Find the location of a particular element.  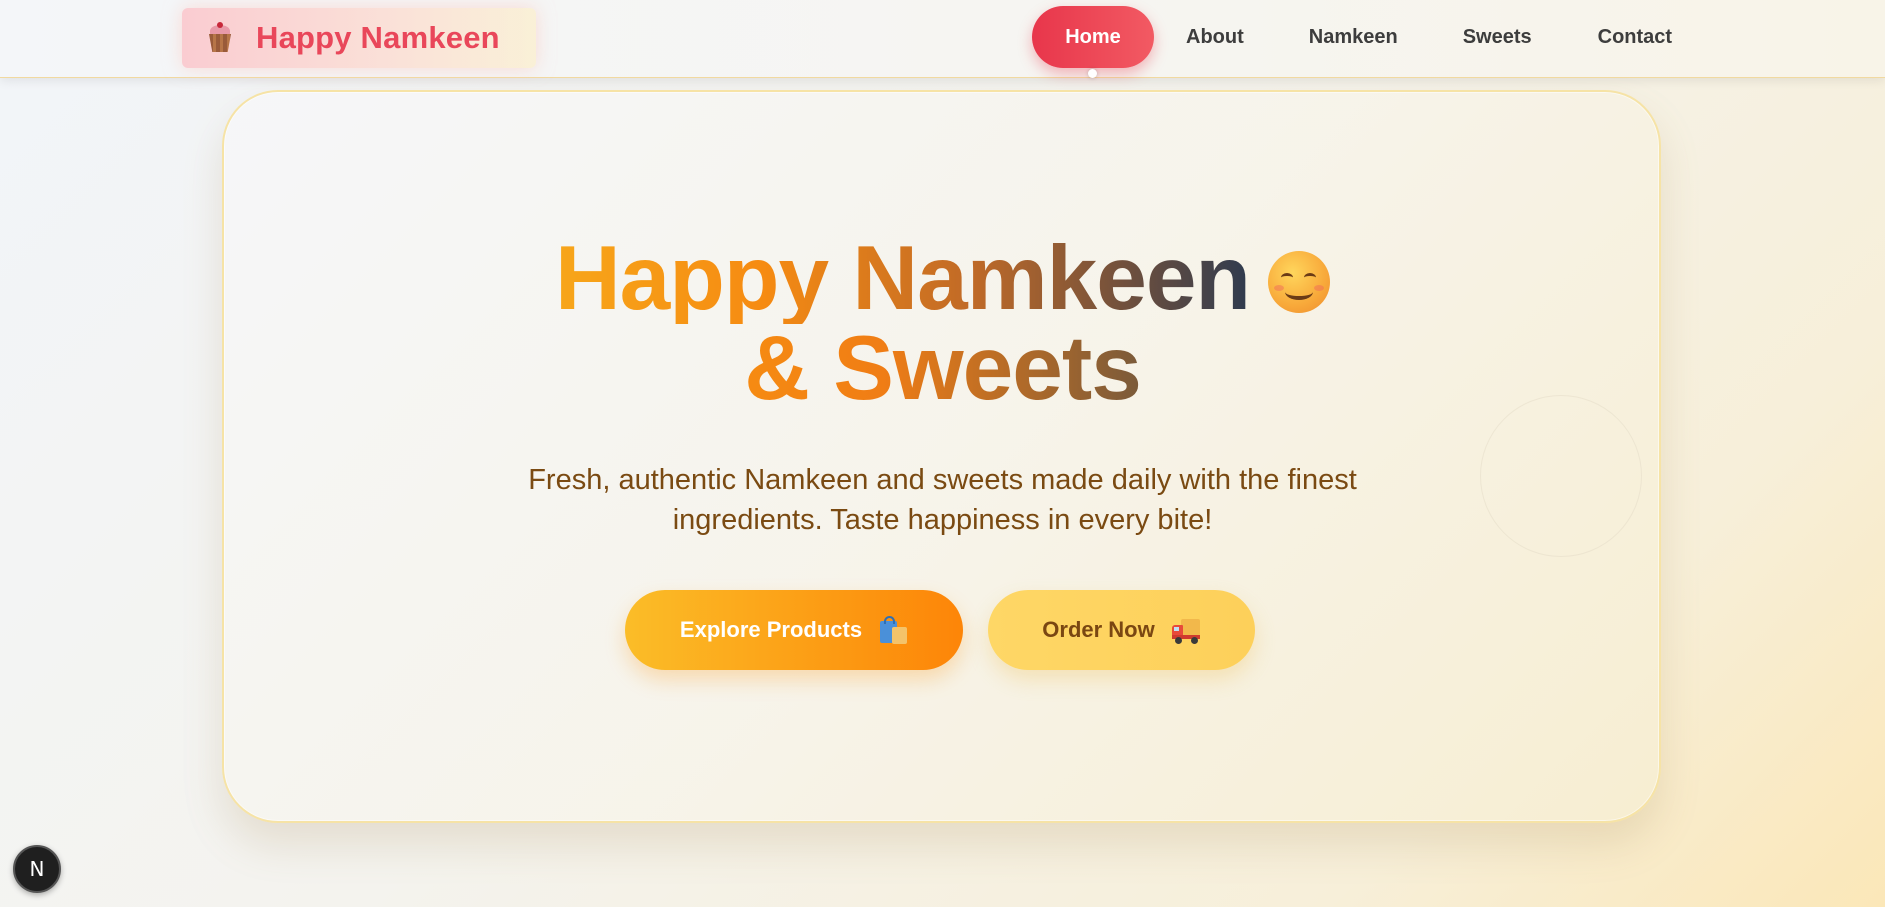

order-now-button: Order Now is located at coordinates (1121, 630).